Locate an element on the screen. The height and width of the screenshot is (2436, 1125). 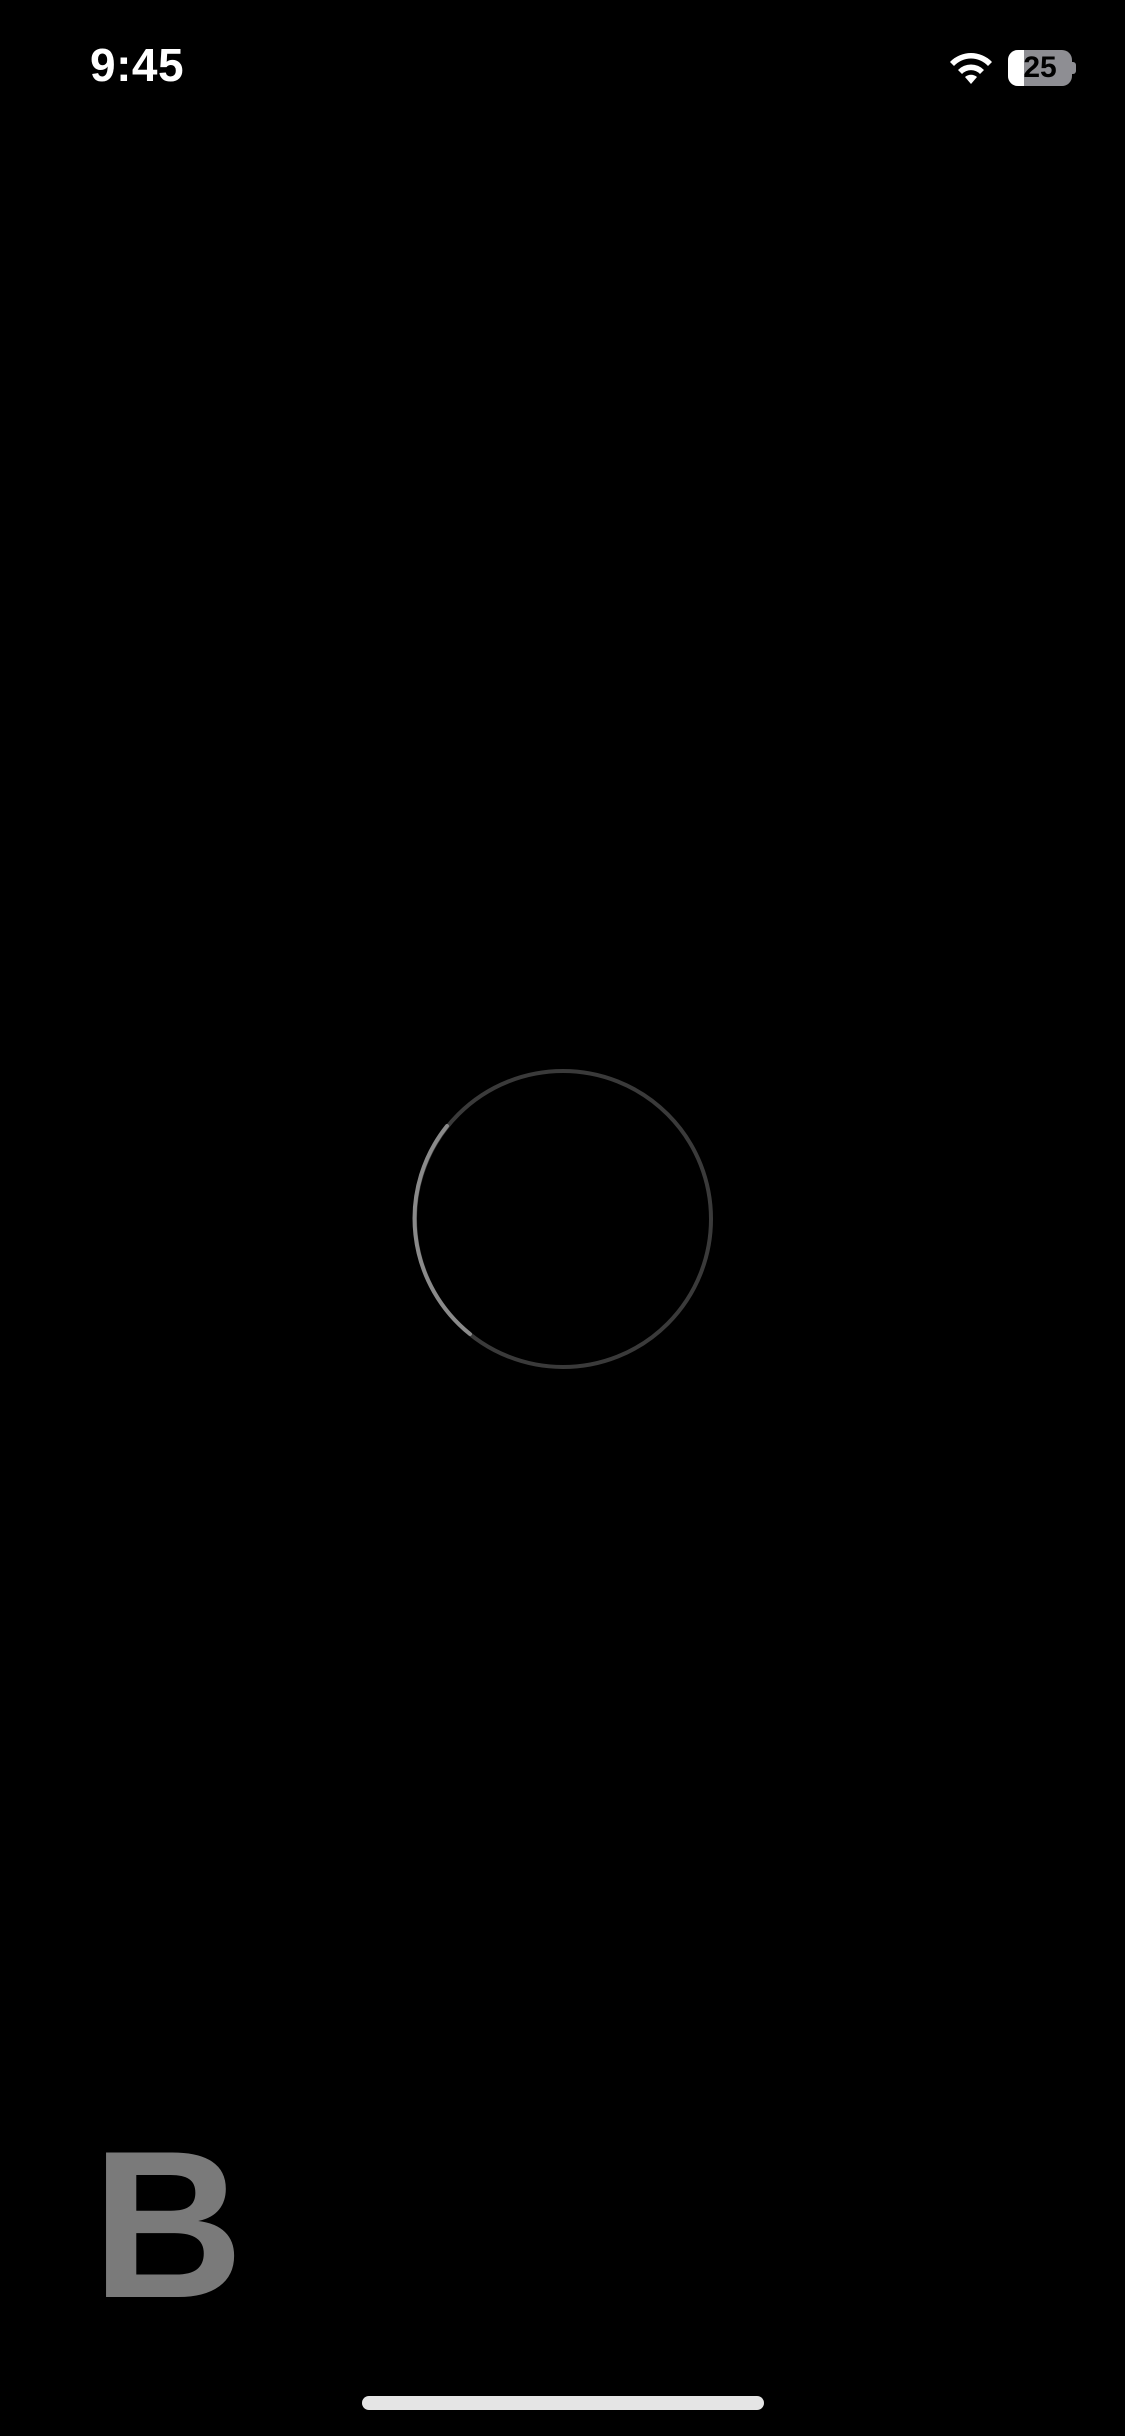
battery-body: 25 is located at coordinates (1040, 68).